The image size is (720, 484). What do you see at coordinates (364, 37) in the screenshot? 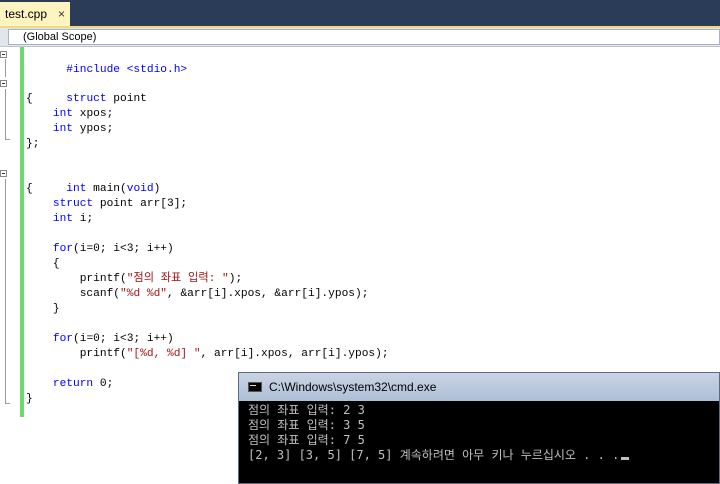
I see `scope-dropdown: (Global Scope)` at bounding box center [364, 37].